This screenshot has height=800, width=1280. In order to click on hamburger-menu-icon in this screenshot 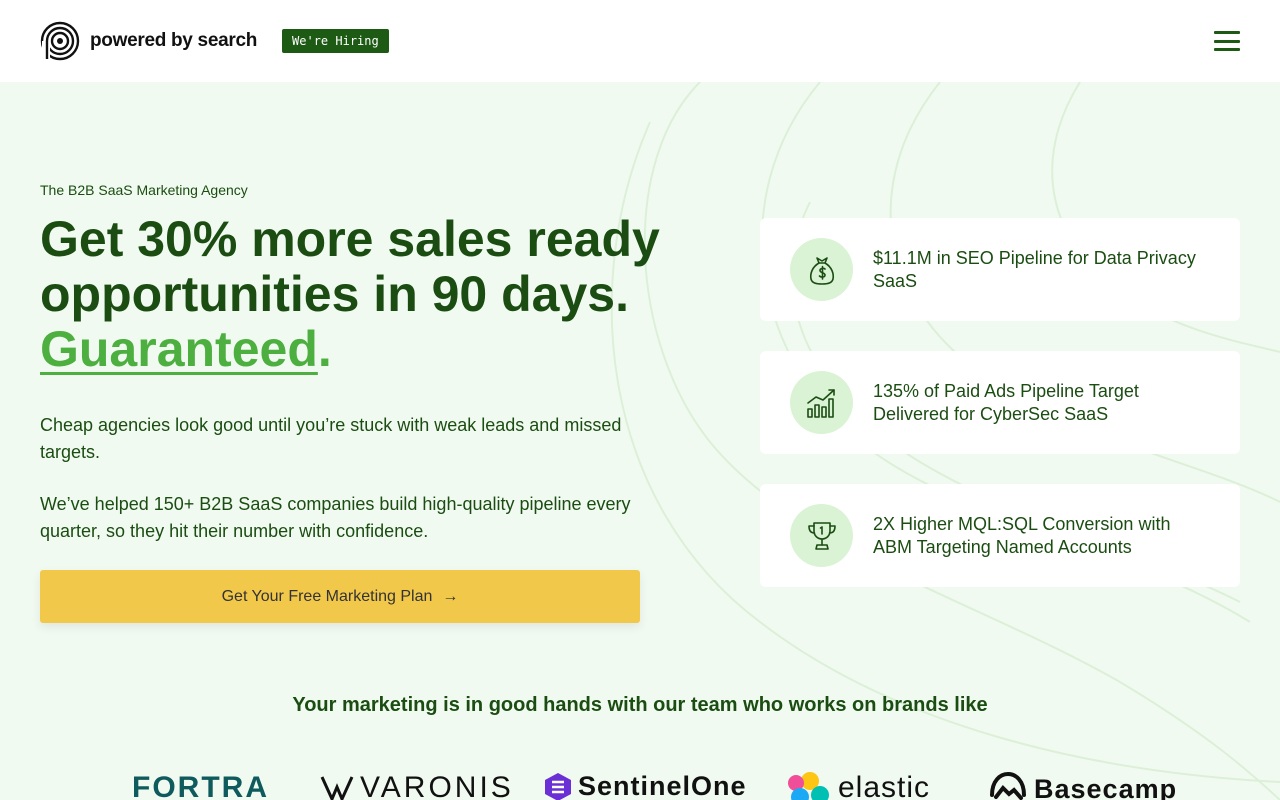, I will do `click(1227, 41)`.